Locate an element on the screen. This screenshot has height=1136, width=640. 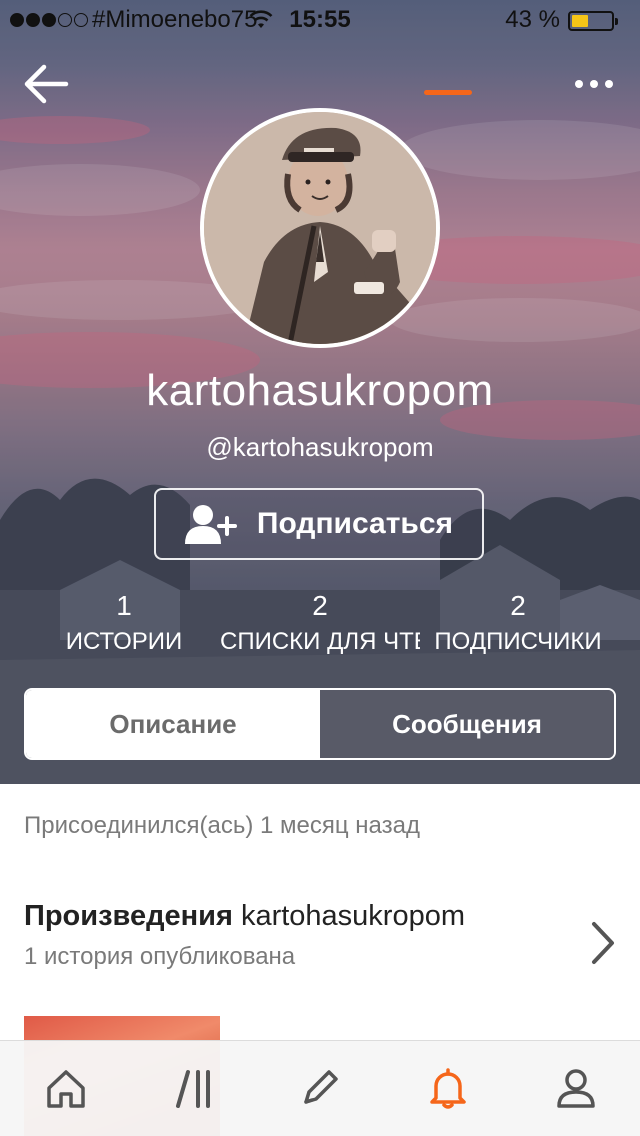
library-icon is located at coordinates (193, 1089).